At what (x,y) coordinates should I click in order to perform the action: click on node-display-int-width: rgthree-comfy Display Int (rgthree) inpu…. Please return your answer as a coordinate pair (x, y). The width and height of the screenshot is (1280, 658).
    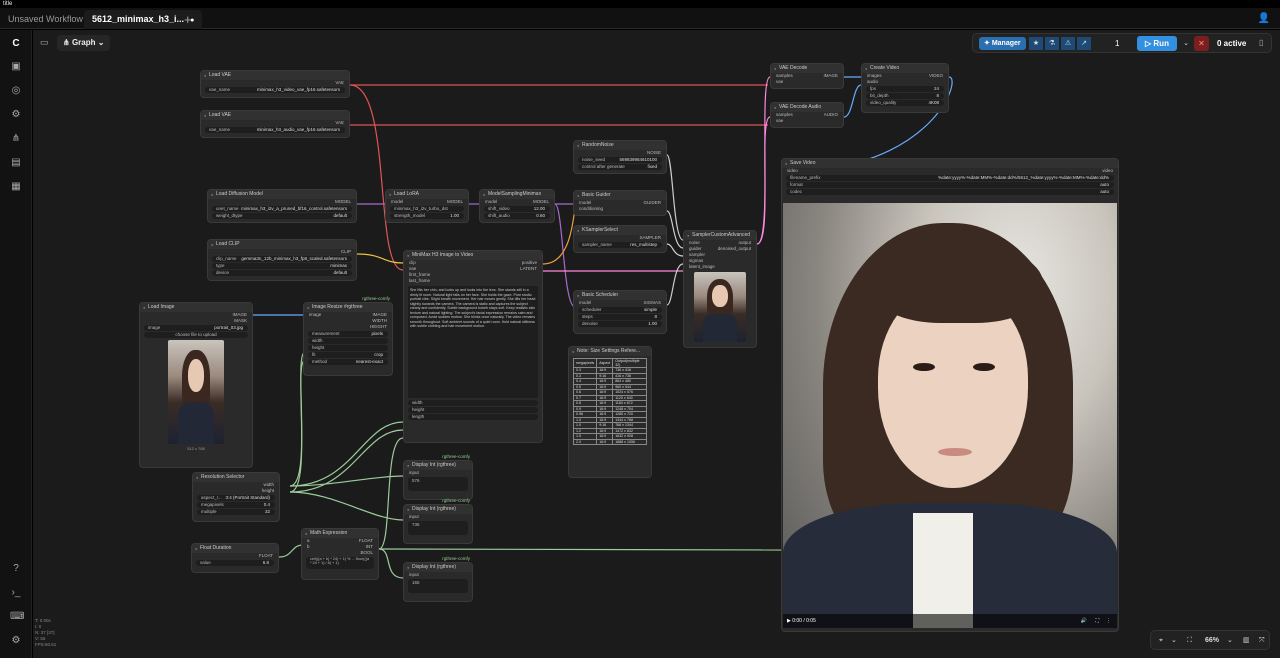
    Looking at the image, I should click on (438, 477).